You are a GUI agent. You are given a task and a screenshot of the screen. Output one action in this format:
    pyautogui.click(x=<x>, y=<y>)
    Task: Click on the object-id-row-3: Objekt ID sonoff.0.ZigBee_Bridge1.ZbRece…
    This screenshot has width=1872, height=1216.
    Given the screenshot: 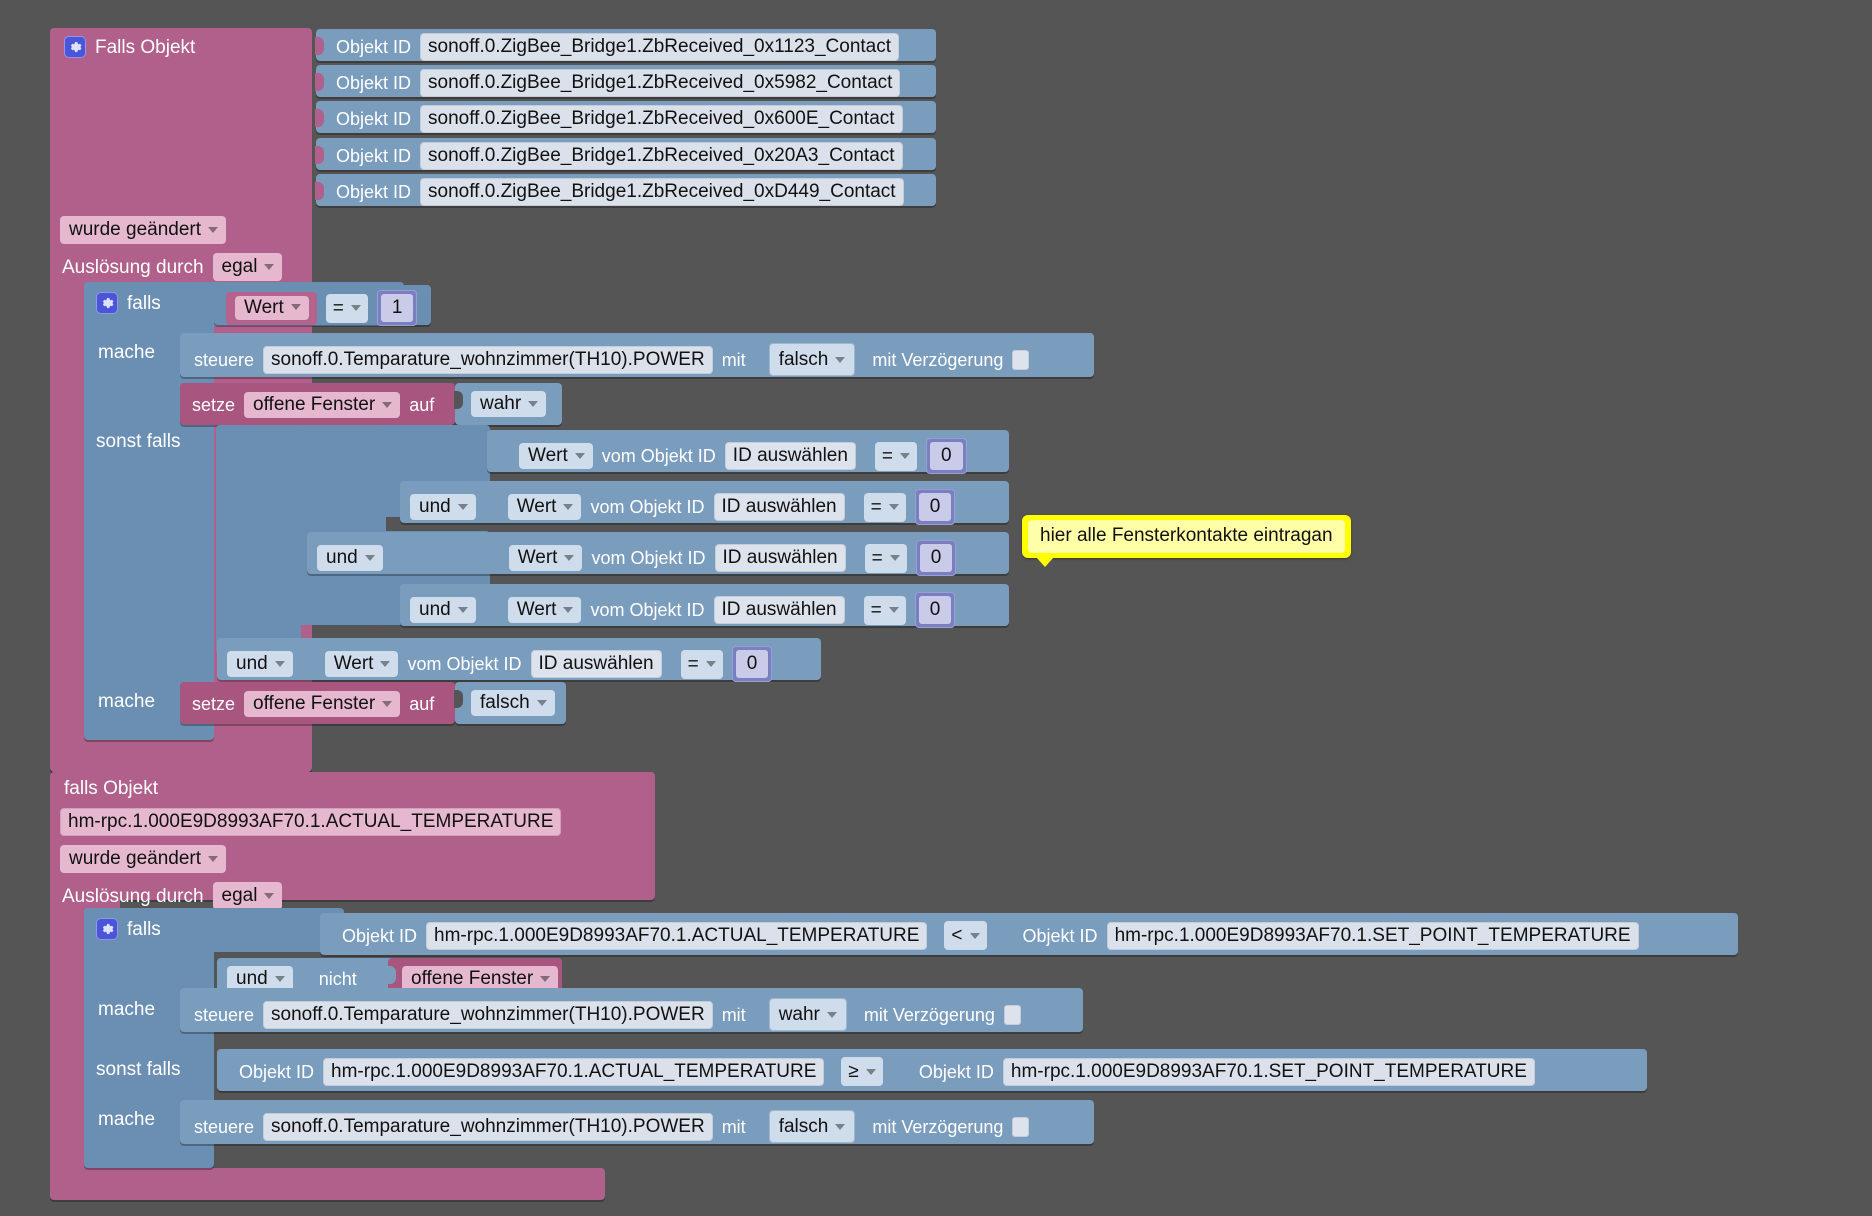 What is the action you would take?
    pyautogui.click(x=625, y=154)
    